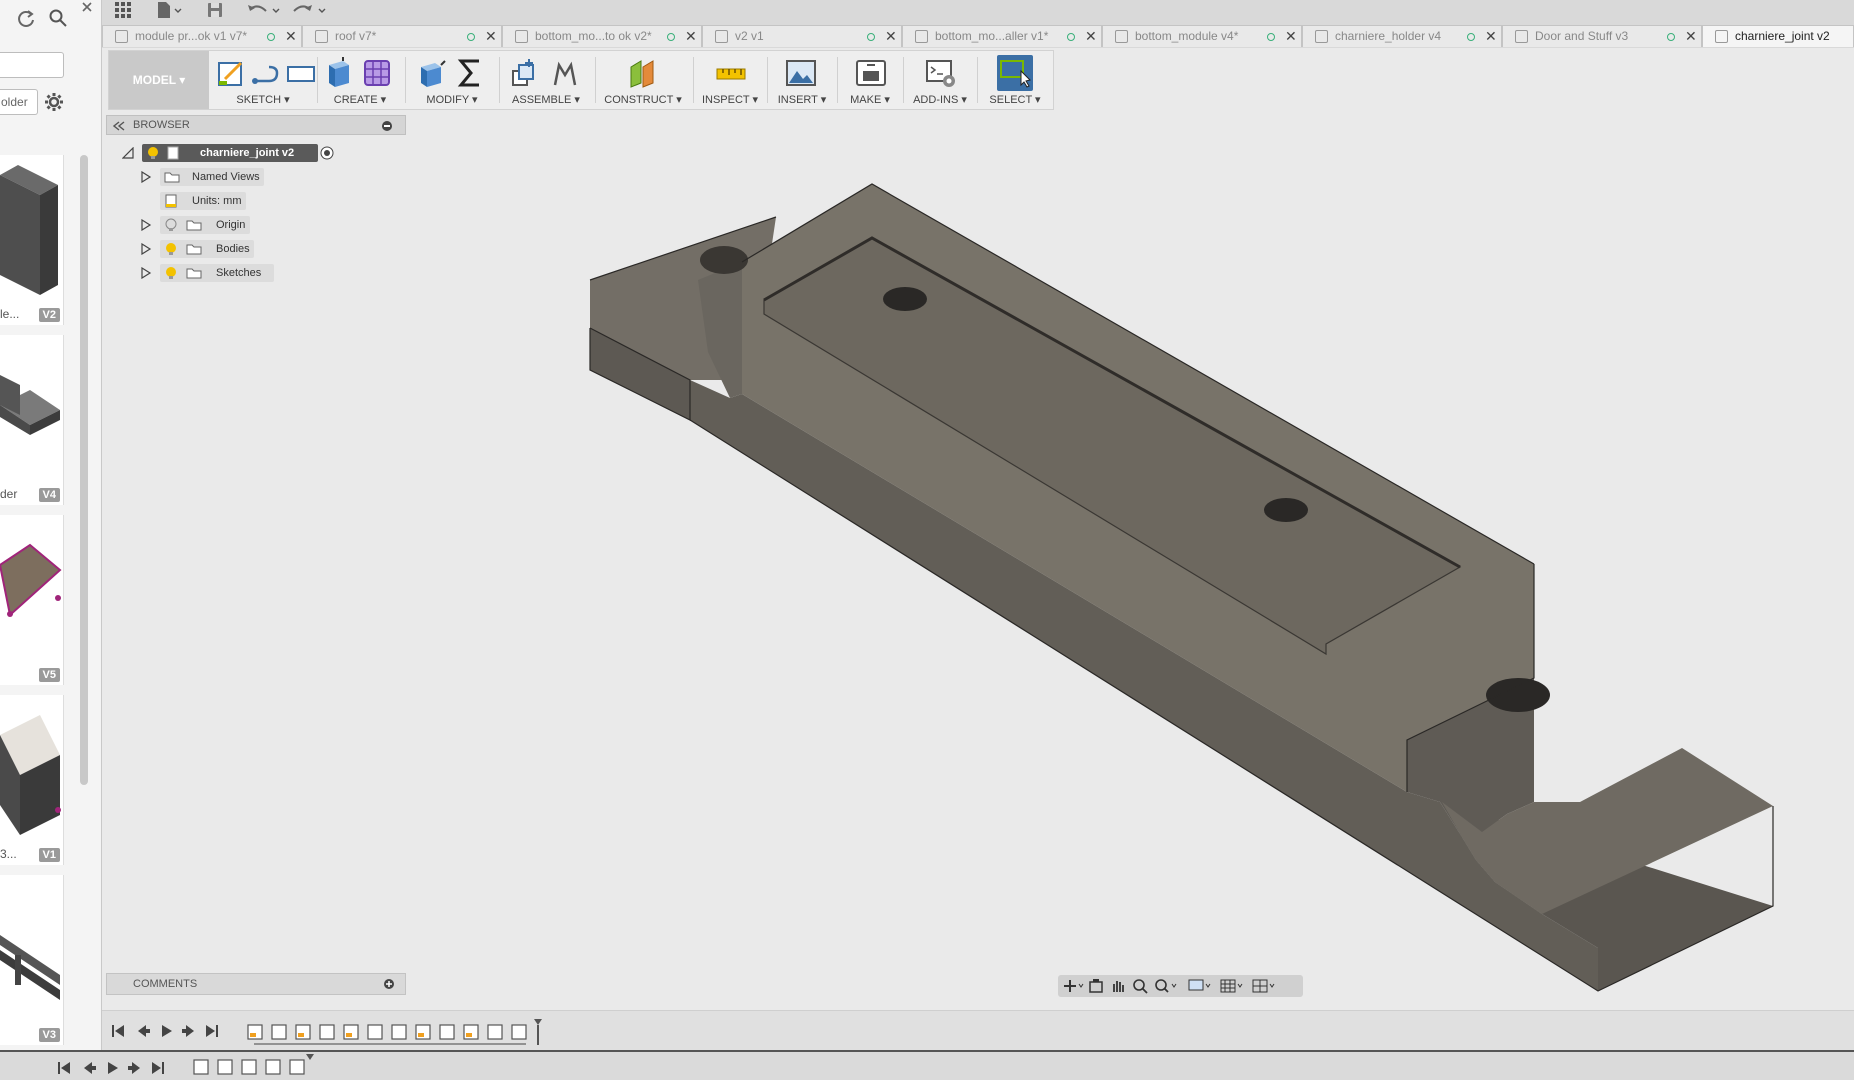  I want to click on file-menu-icon, so click(169, 12).